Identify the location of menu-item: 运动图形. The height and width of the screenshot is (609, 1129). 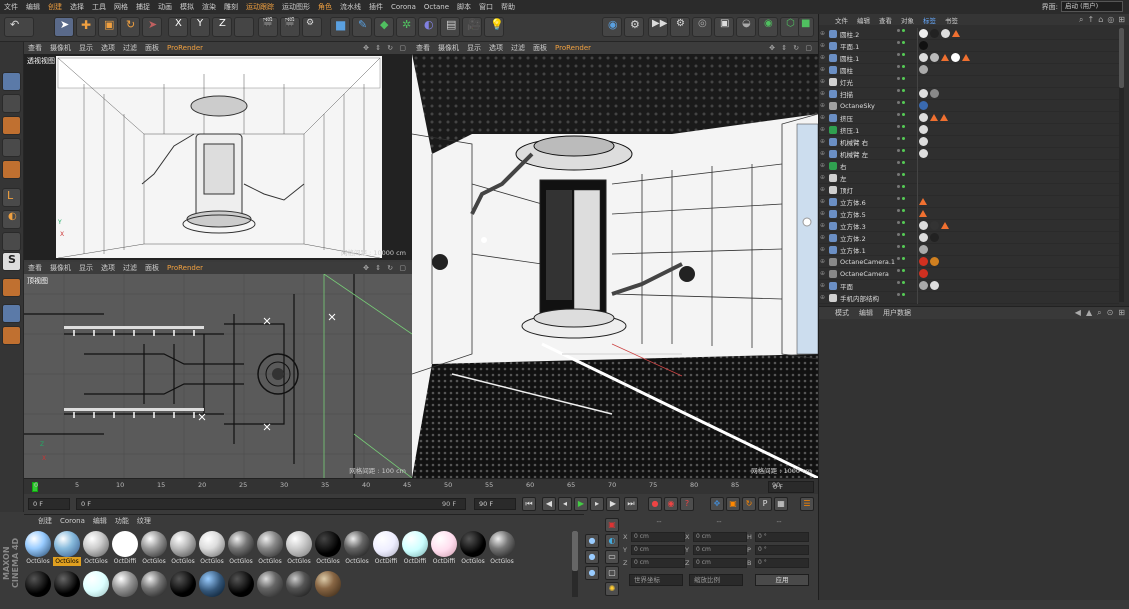
(296, 7).